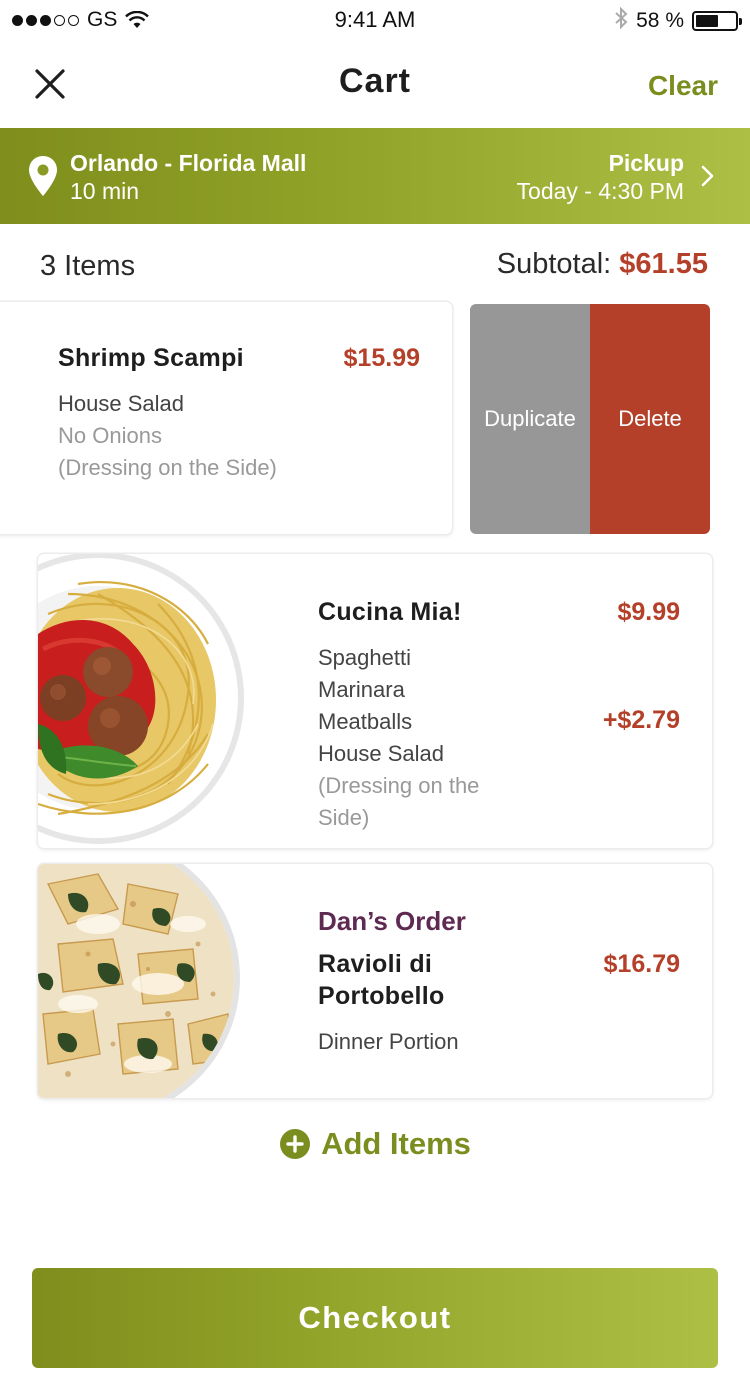  What do you see at coordinates (88, 266) in the screenshot?
I see `items-count: 3 Items` at bounding box center [88, 266].